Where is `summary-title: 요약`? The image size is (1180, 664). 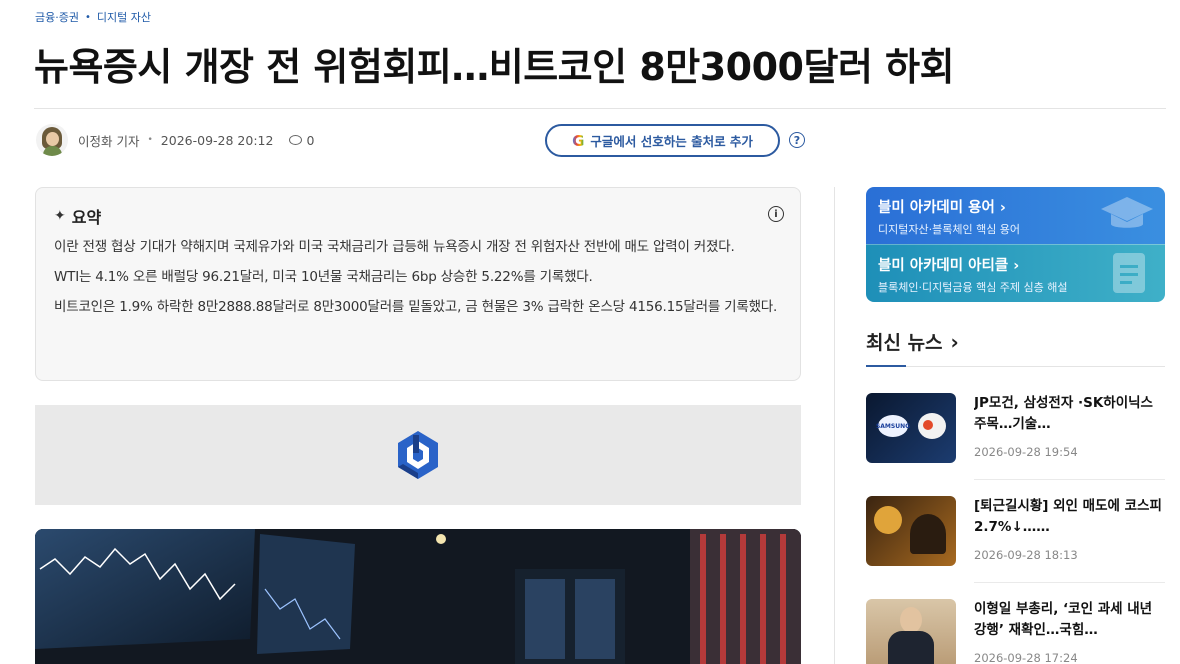
summary-title: 요약 is located at coordinates (86, 217).